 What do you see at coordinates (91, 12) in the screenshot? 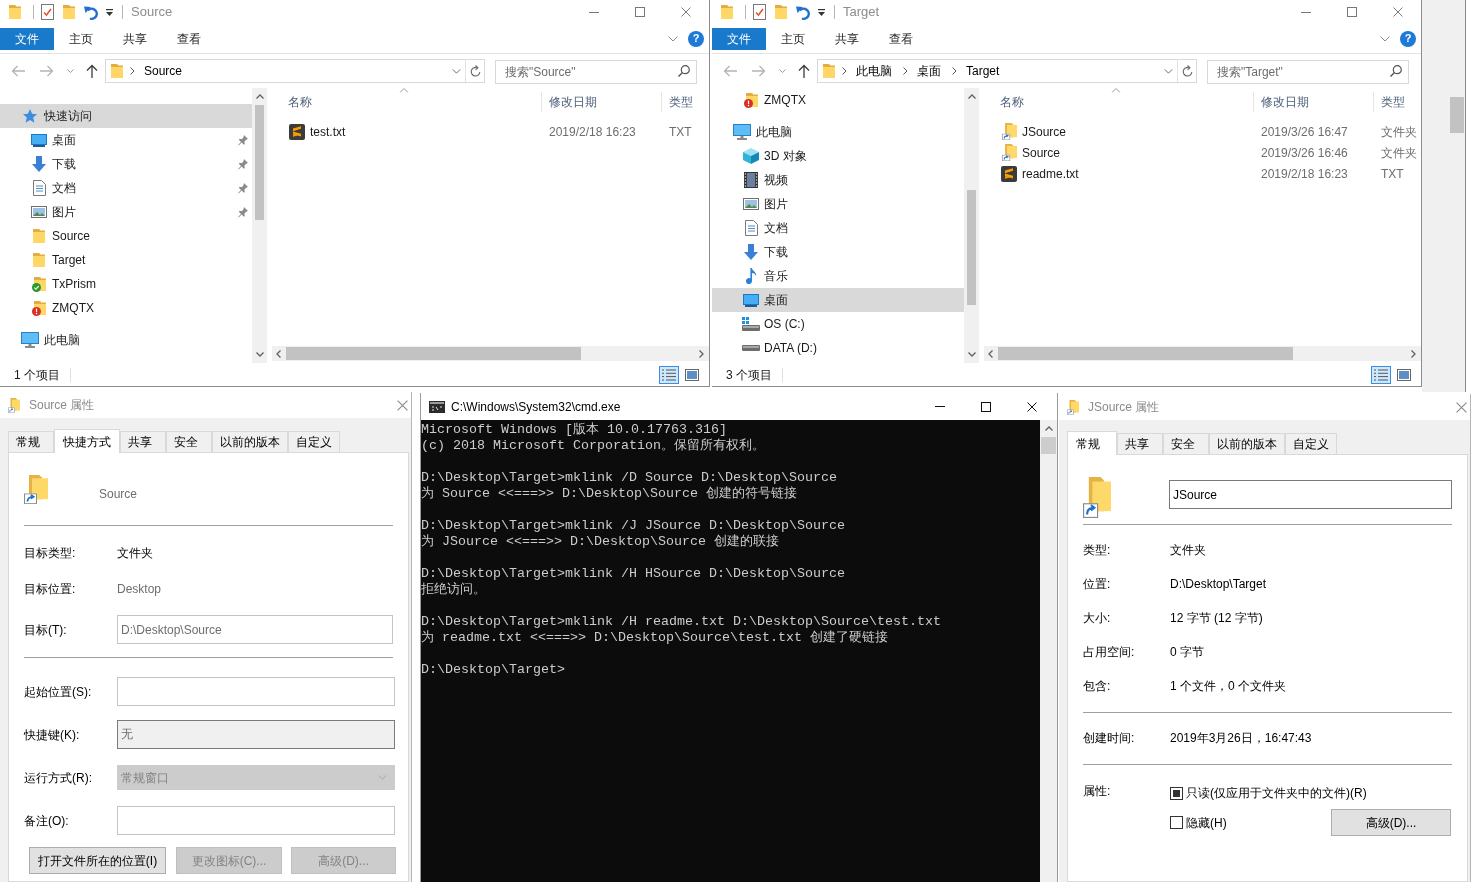
I see `undo-icon` at bounding box center [91, 12].